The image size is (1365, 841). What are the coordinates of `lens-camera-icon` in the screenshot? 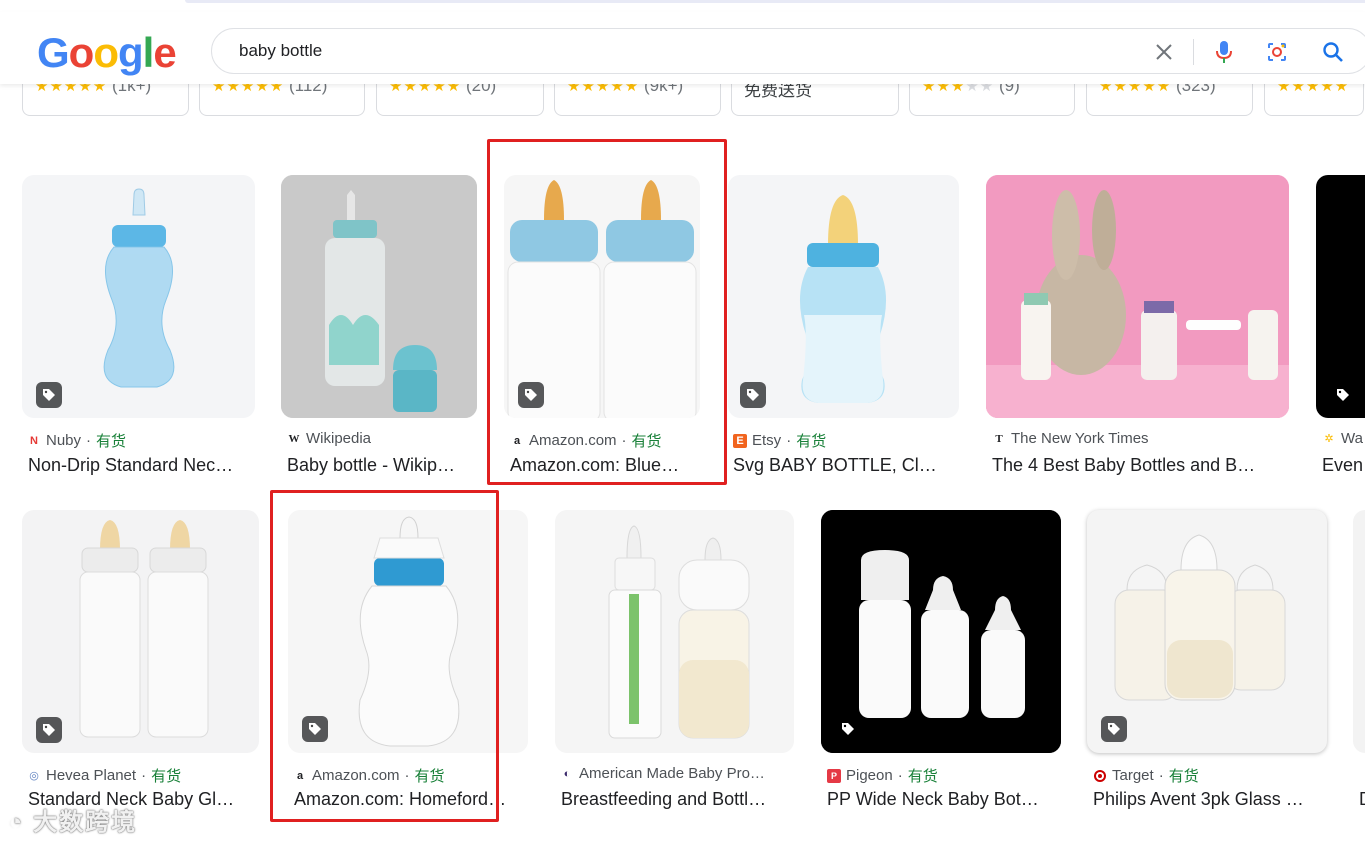 It's located at (1277, 52).